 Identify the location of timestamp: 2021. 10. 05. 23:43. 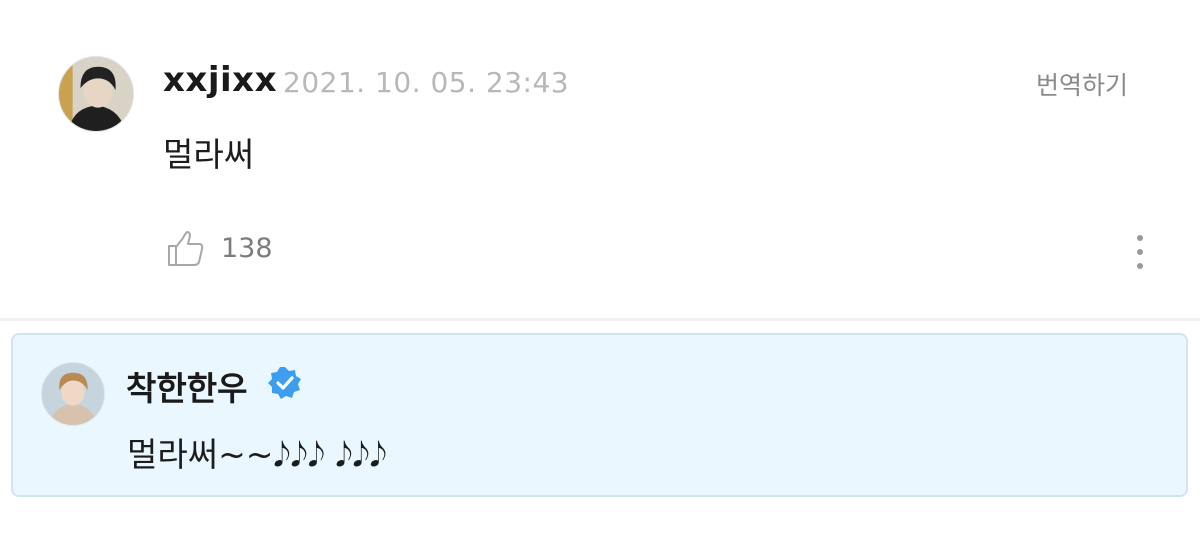
(426, 82).